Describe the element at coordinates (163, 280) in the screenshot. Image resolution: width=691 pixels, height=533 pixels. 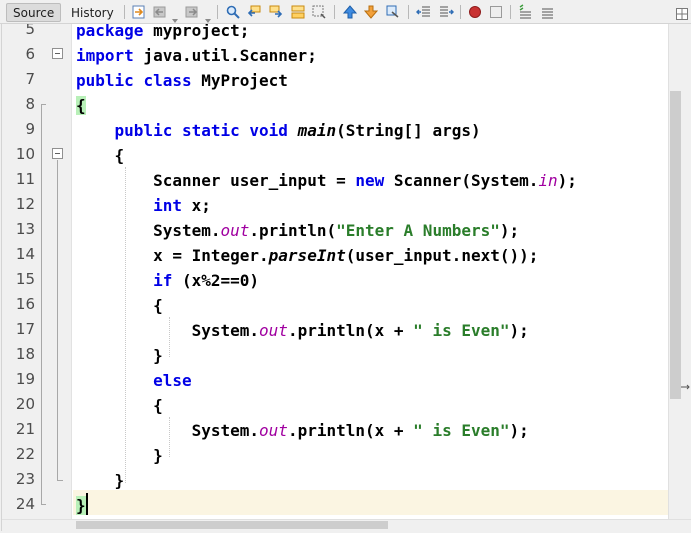
I see `code-token: if` at that location.